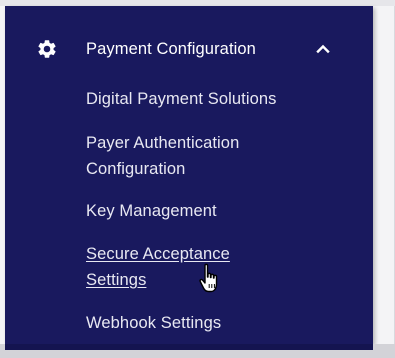 The width and height of the screenshot is (395, 358). I want to click on chevron-up-icon, so click(323, 49).